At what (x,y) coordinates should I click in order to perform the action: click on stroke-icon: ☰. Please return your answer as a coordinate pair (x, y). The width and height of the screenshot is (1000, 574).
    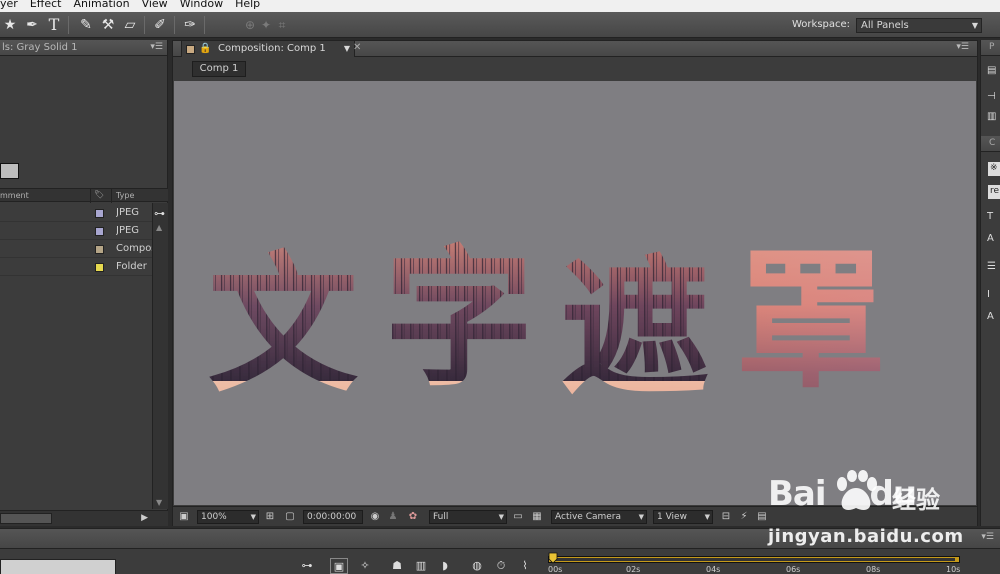
    Looking at the image, I should click on (993, 267).